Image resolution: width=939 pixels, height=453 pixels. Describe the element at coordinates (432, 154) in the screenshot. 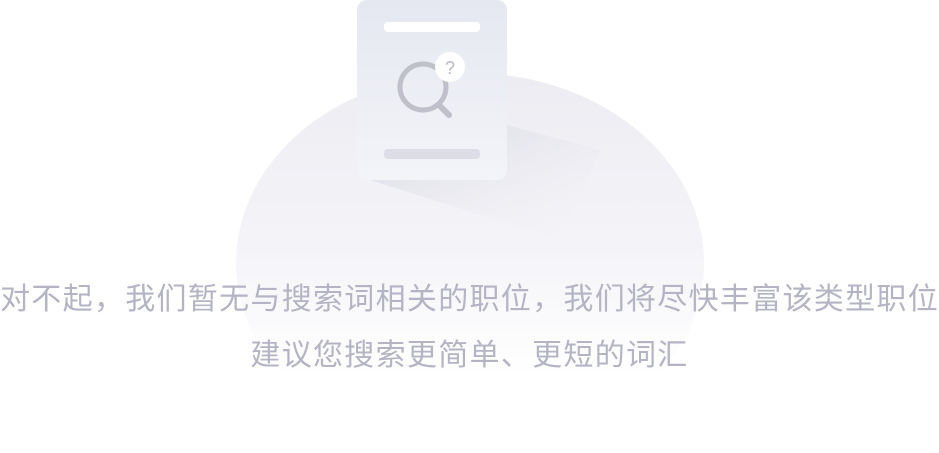

I see `card-line-bottom` at that location.